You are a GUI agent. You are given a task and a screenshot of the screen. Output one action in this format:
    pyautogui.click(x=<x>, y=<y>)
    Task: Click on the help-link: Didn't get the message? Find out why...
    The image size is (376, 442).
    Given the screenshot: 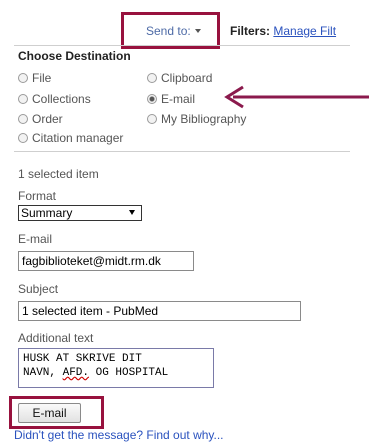 What is the action you would take?
    pyautogui.click(x=119, y=435)
    